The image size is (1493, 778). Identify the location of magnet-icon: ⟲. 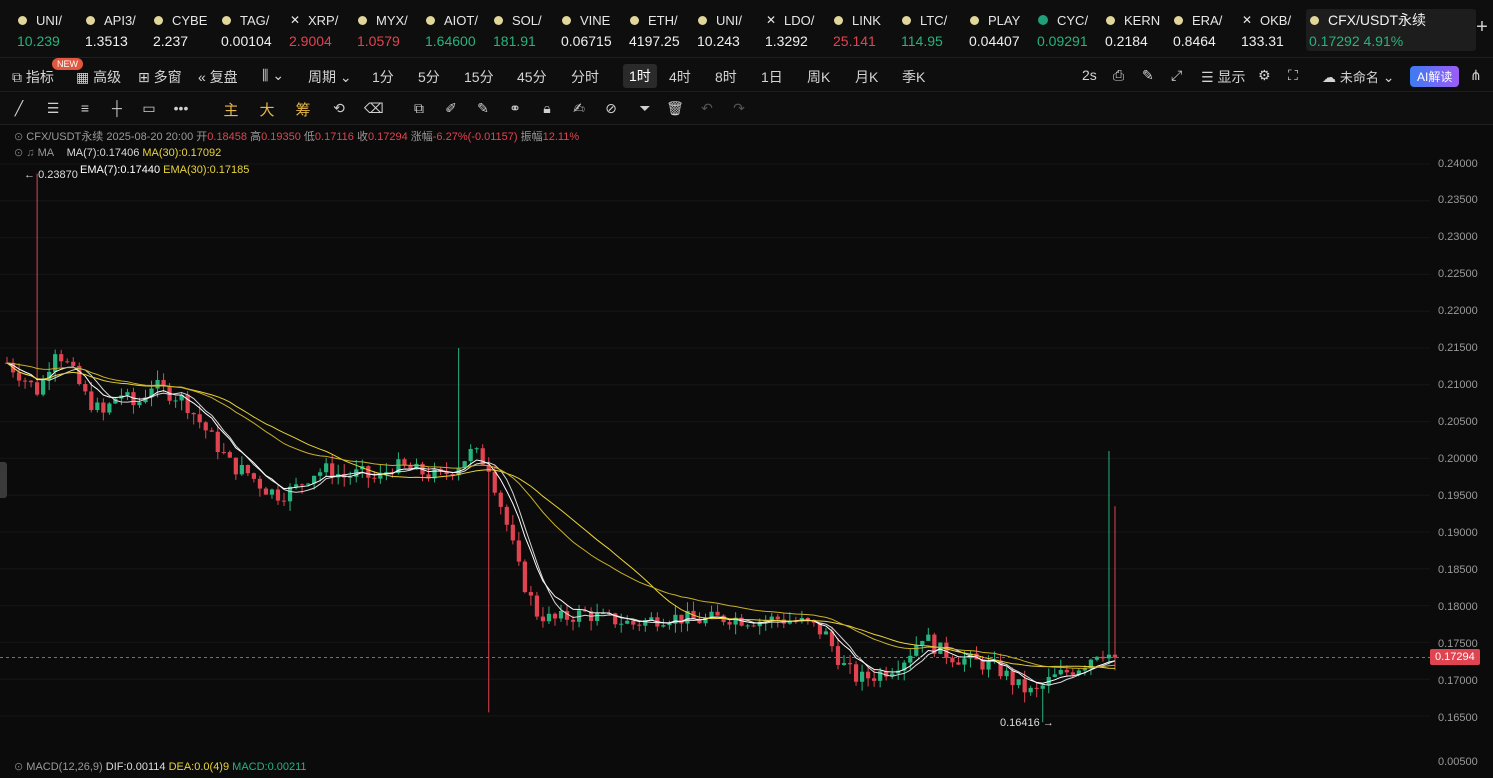
(339, 108).